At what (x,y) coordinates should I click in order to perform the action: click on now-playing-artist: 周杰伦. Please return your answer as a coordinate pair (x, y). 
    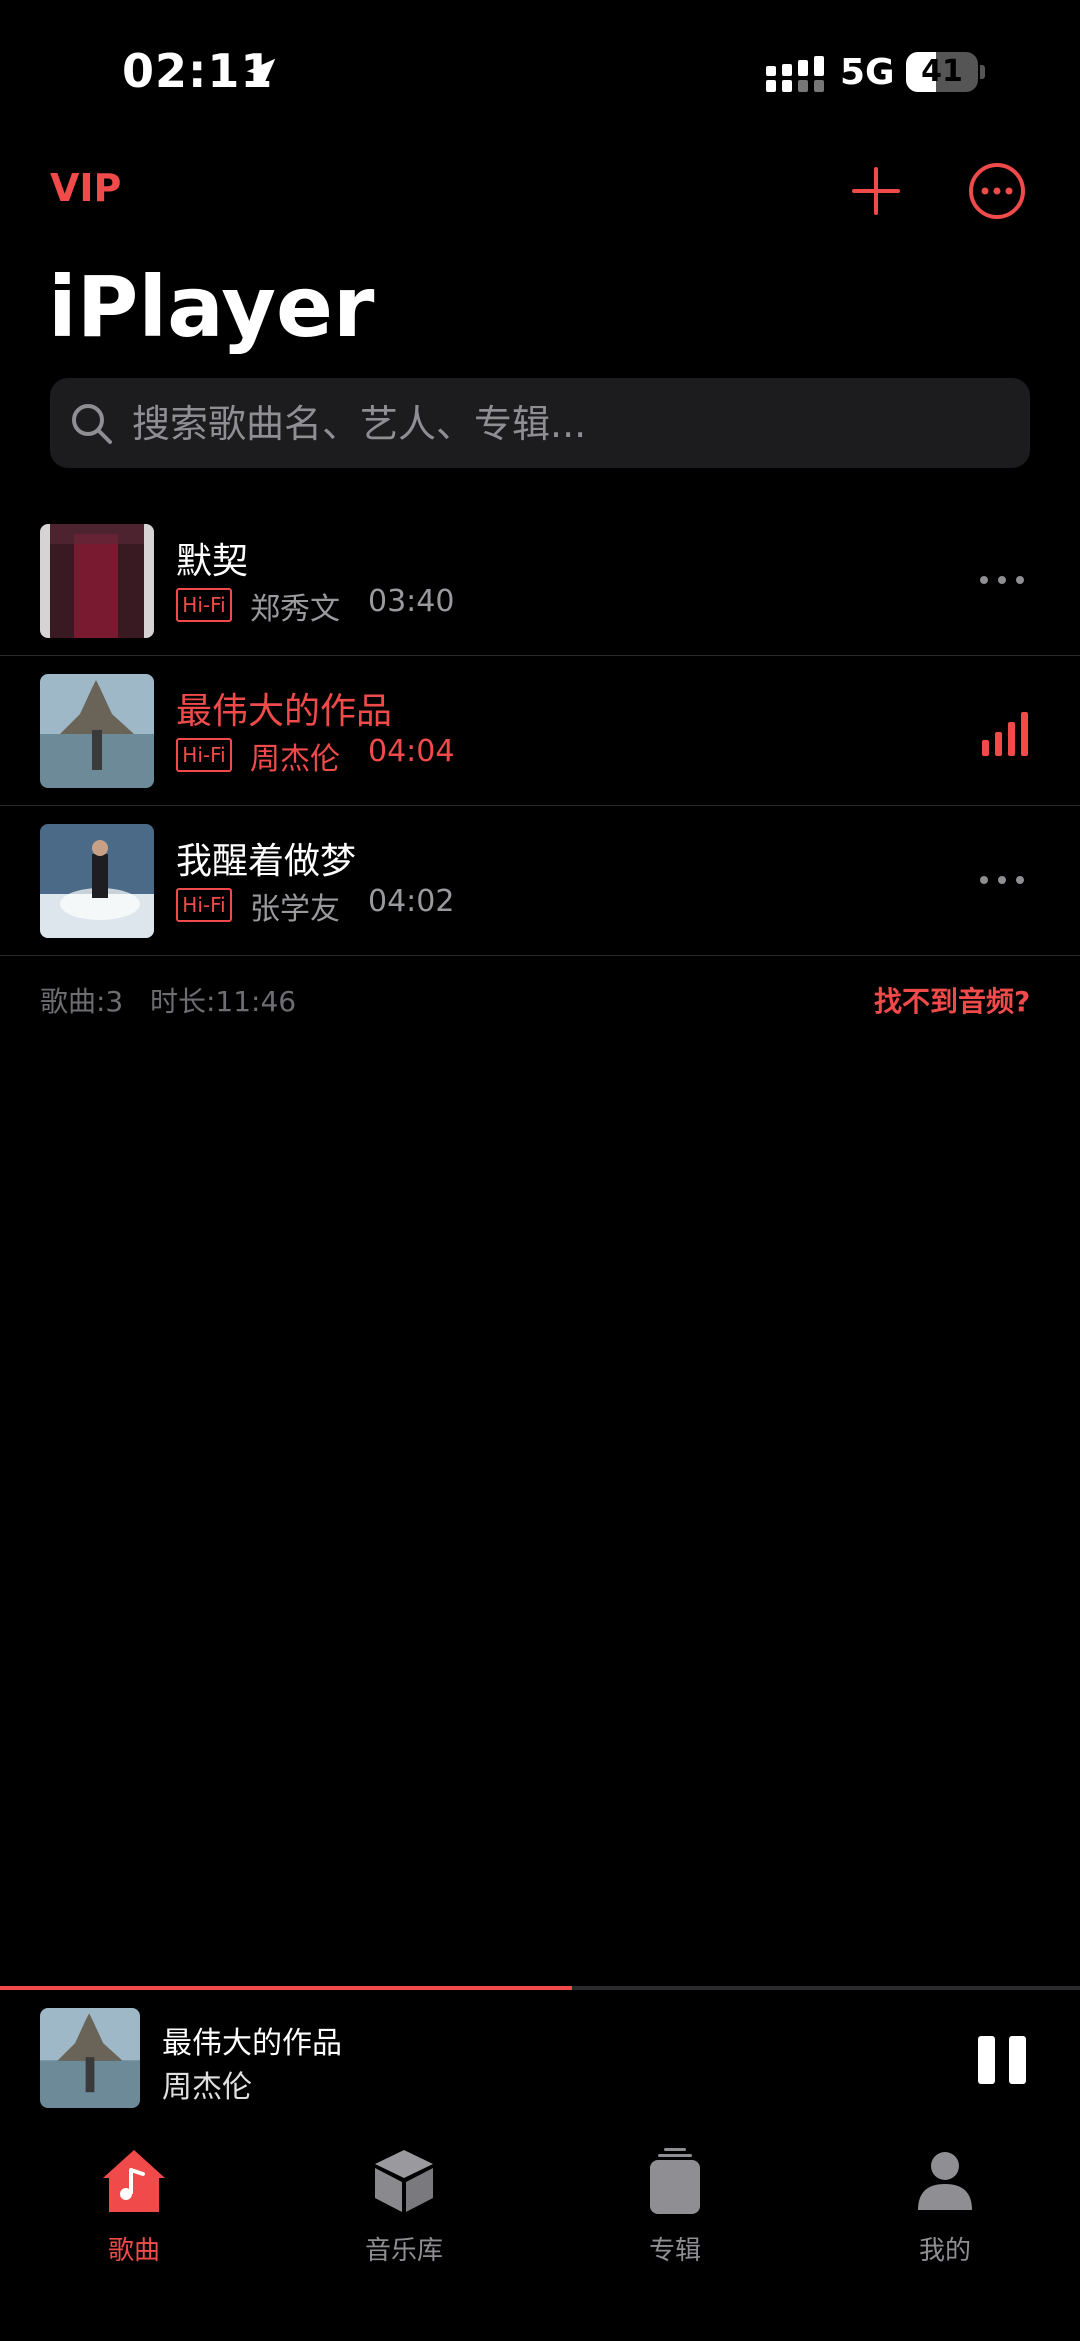
    Looking at the image, I should click on (207, 2084).